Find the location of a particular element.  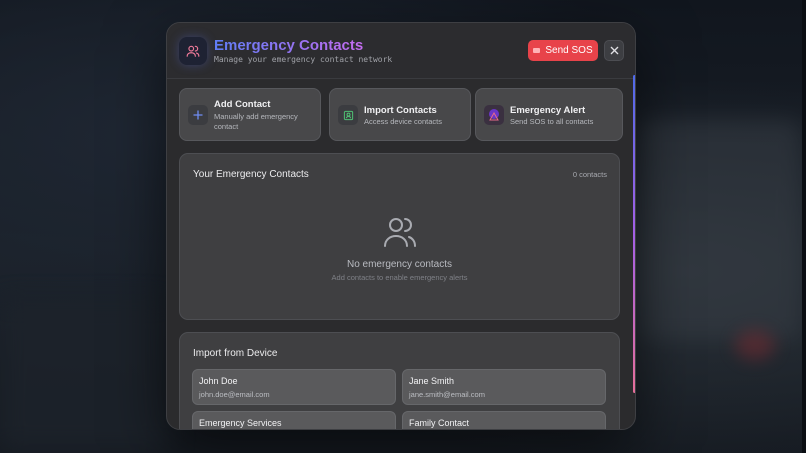

device-contact-email: jane.smith@email.com is located at coordinates (447, 394).